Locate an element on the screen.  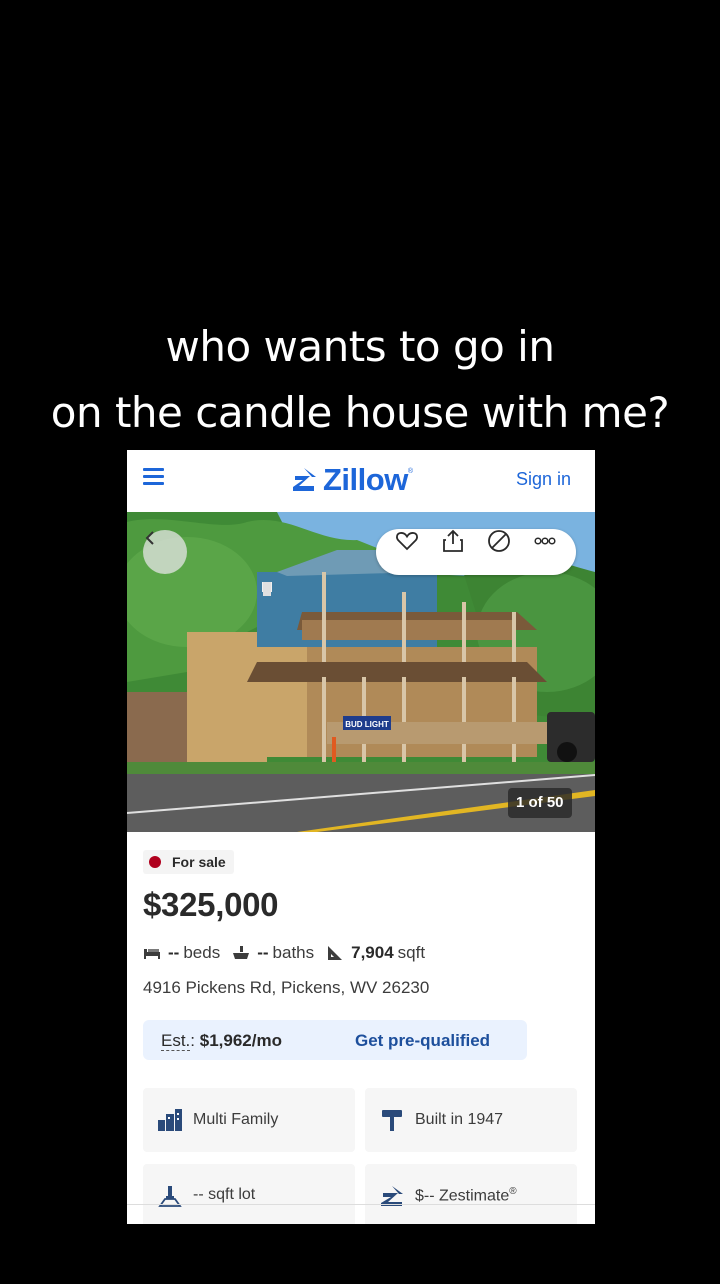
listing-price: $325,000 is located at coordinates (211, 904).